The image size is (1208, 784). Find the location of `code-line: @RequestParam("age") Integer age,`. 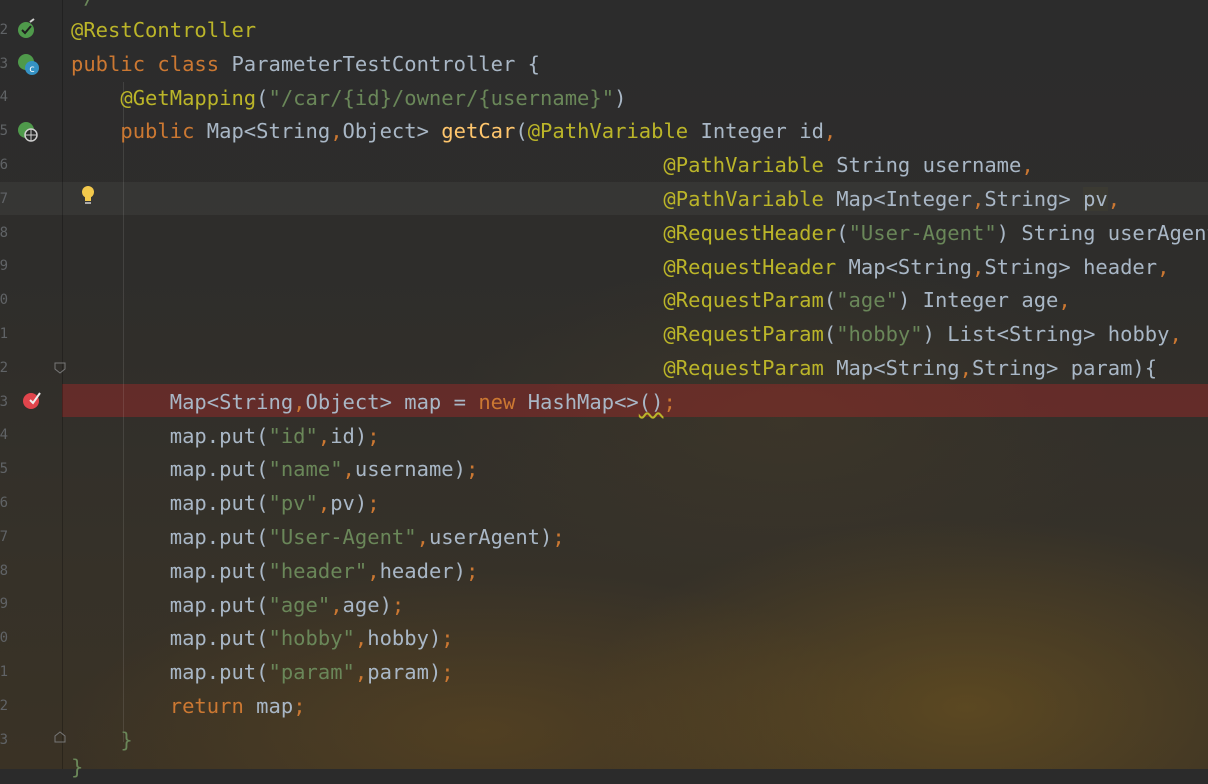

code-line: @RequestParam("age") Integer age, is located at coordinates (571, 300).